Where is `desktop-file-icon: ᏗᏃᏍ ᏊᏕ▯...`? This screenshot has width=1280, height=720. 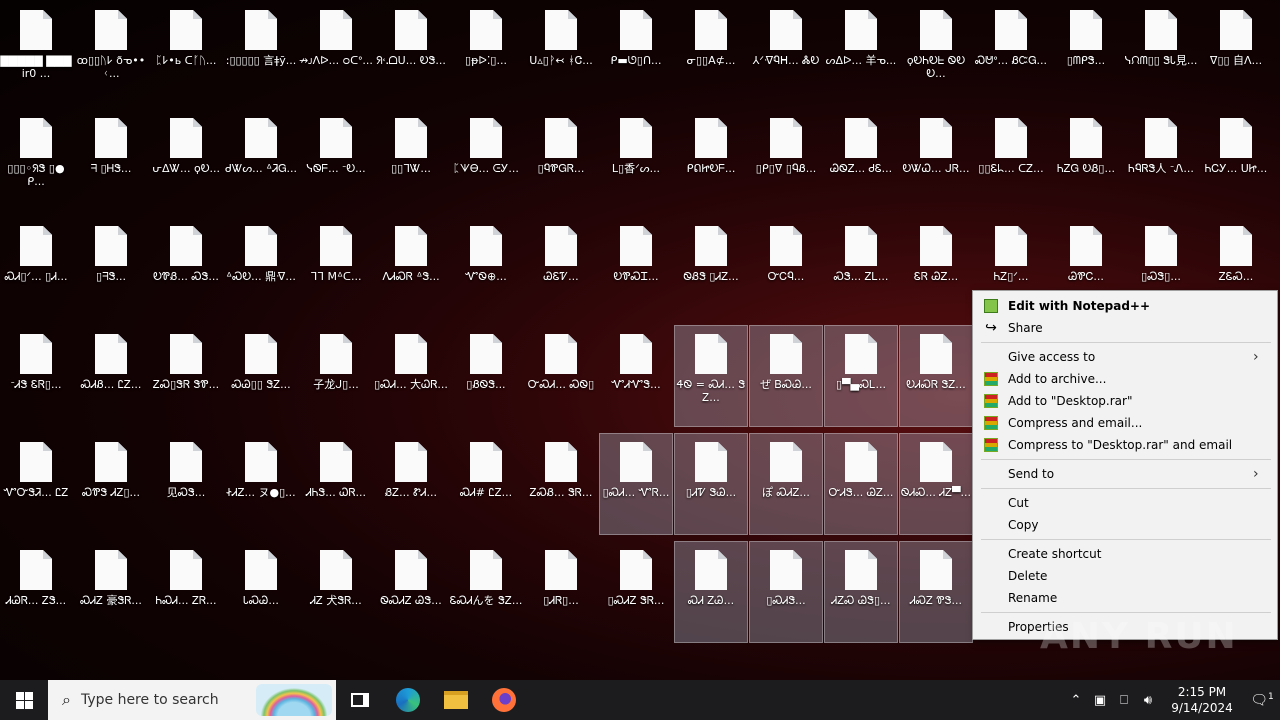 desktop-file-icon: ᏗᏃᏍ ᏊᏕ▯... is located at coordinates (861, 592).